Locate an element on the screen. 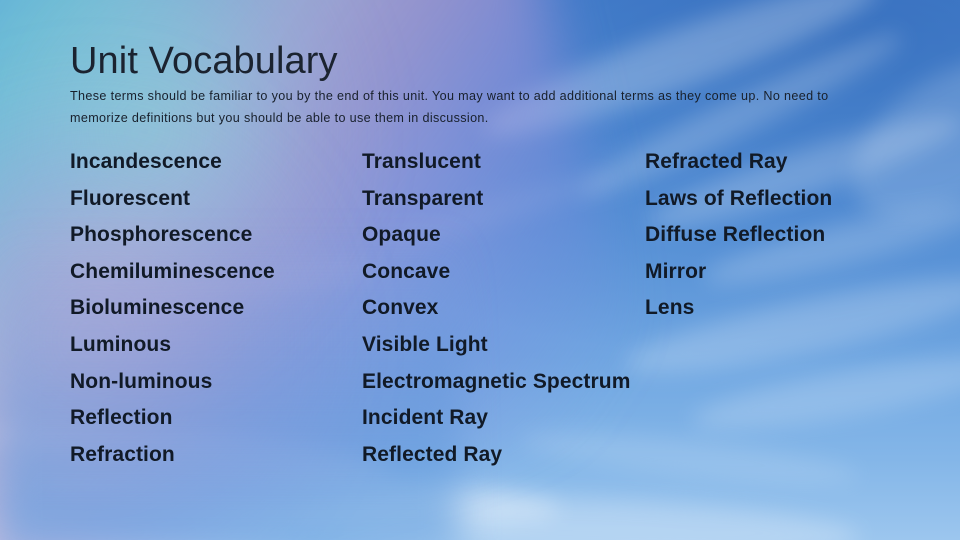 Image resolution: width=960 pixels, height=540 pixels. vocabulary-term: Lens is located at coordinates (670, 308).